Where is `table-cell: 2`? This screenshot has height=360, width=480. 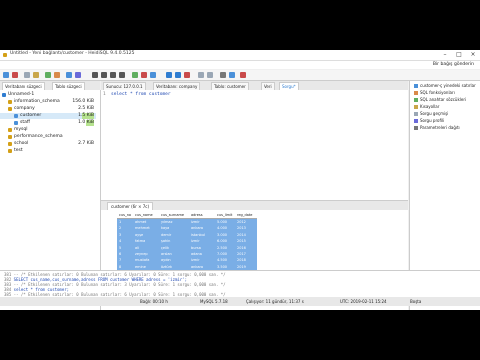 table-cell: 2 is located at coordinates (126, 228).